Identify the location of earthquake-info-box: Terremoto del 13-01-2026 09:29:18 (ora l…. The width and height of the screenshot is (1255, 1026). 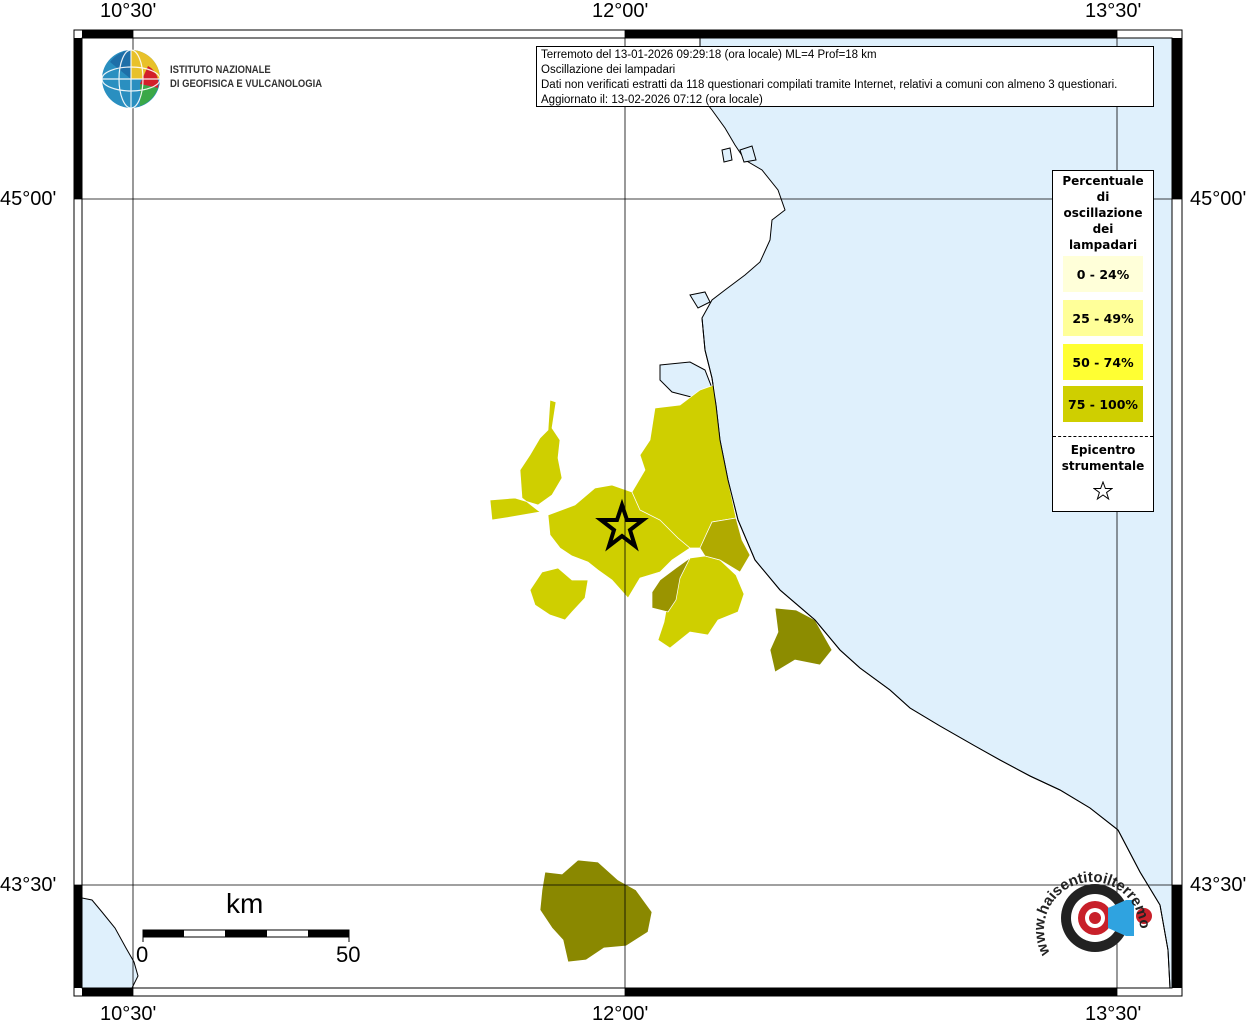
(845, 76).